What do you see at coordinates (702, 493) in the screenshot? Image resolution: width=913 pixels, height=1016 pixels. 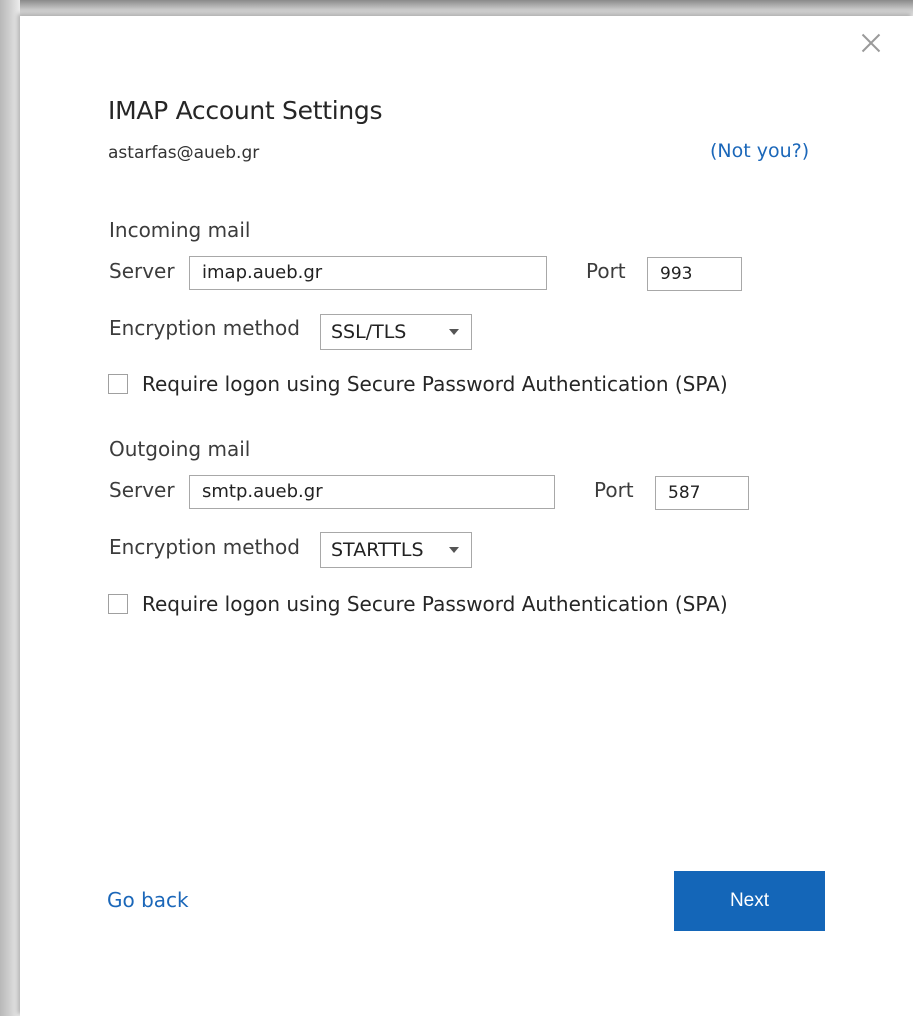 I see `outgoing-port-input: 587` at bounding box center [702, 493].